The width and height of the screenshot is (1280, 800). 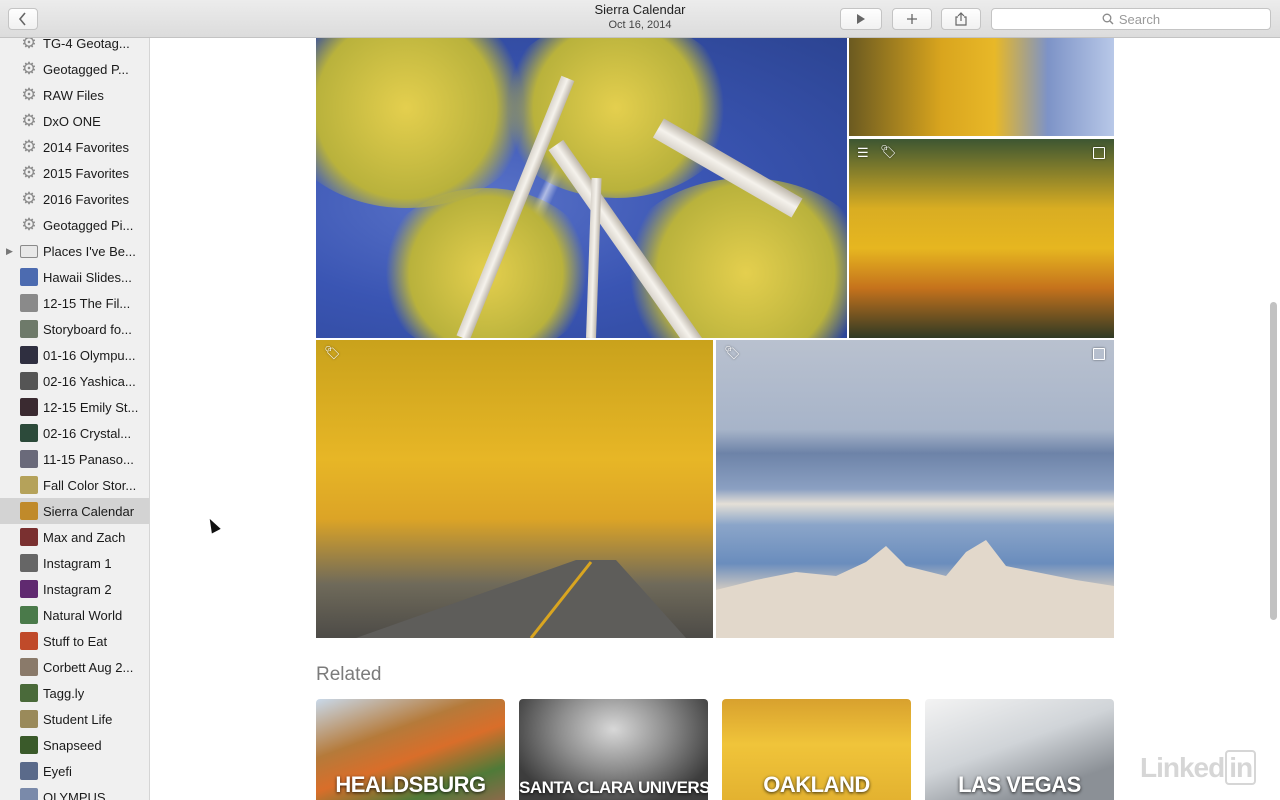 What do you see at coordinates (83, 615) in the screenshot?
I see `sidebar-item-label: Natural World` at bounding box center [83, 615].